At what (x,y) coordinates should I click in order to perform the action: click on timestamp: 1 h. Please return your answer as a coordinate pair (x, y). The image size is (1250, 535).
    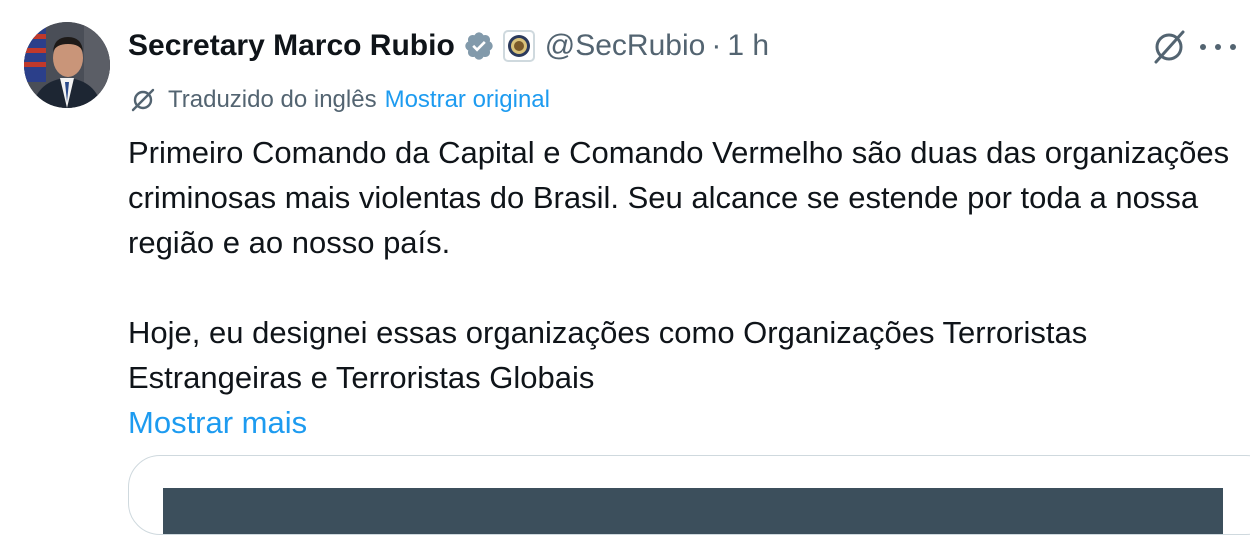
    Looking at the image, I should click on (748, 46).